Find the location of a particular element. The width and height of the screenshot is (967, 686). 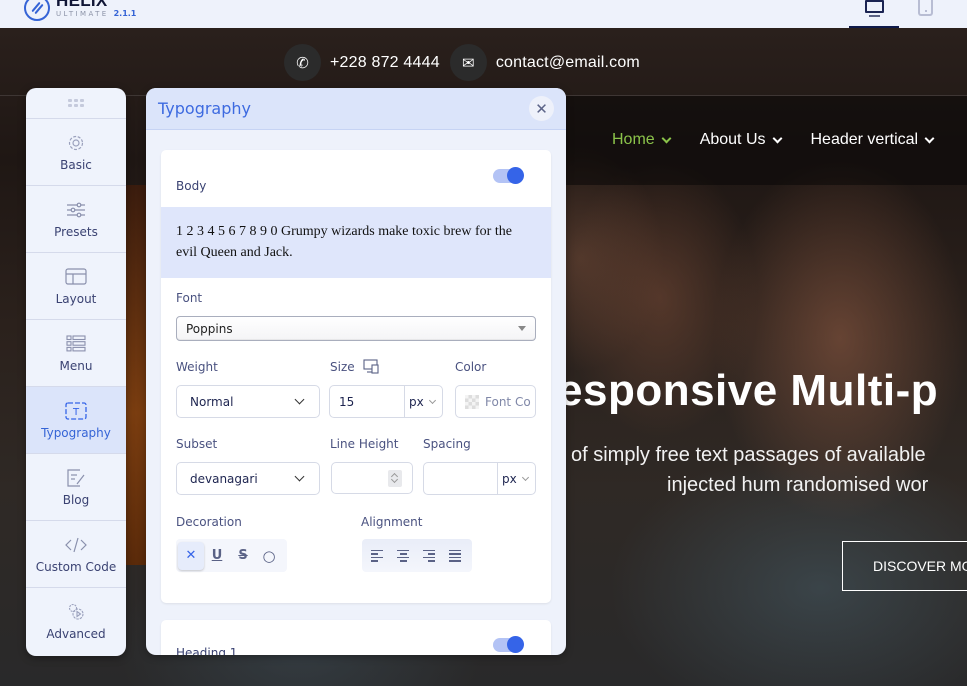

sidebar-item-layout: Layout is located at coordinates (76, 286).